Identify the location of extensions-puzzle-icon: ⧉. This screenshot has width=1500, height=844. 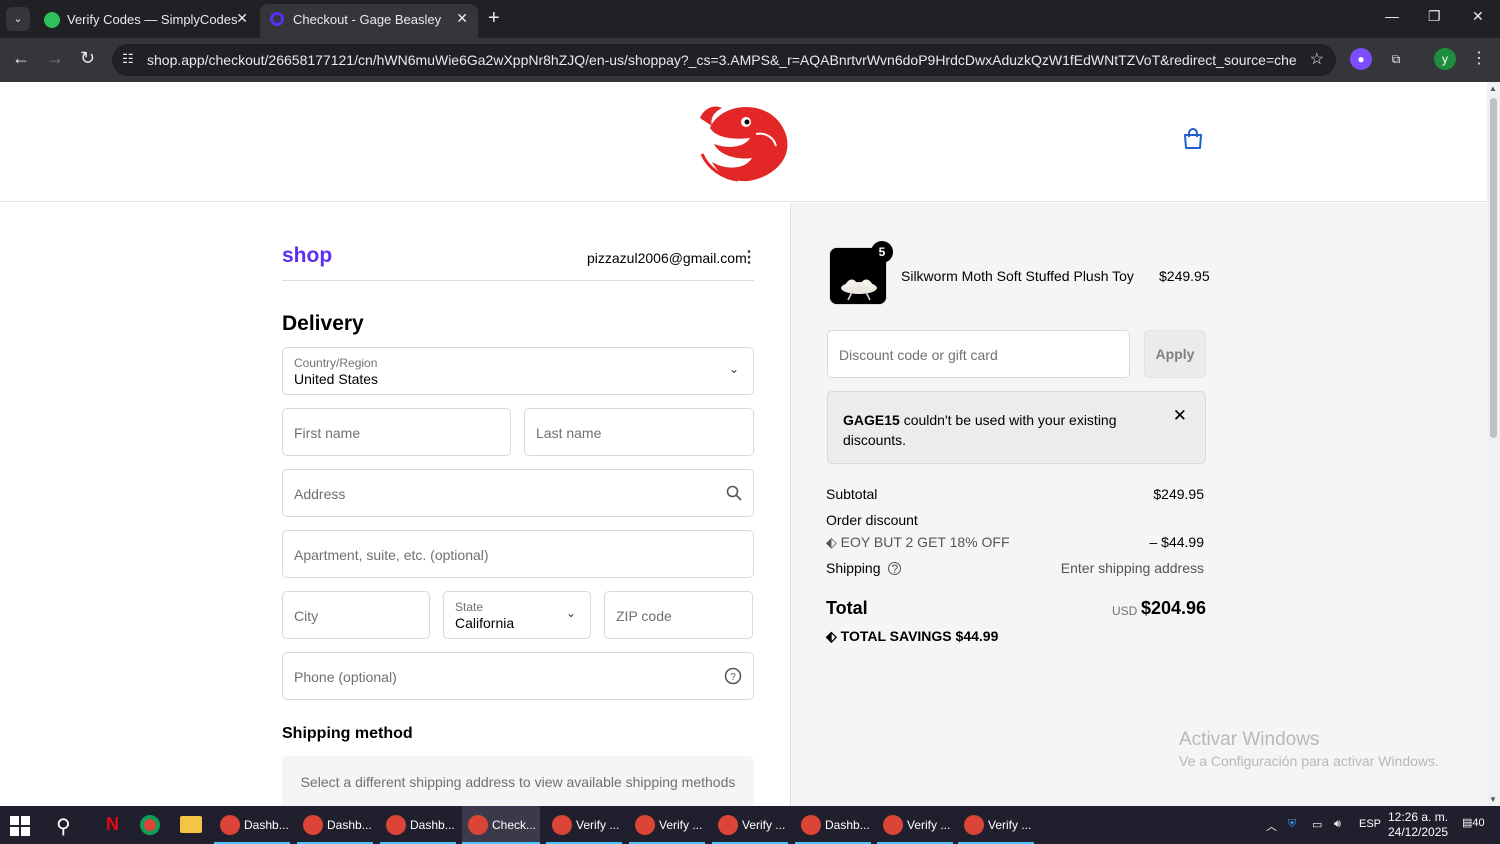
(1396, 59).